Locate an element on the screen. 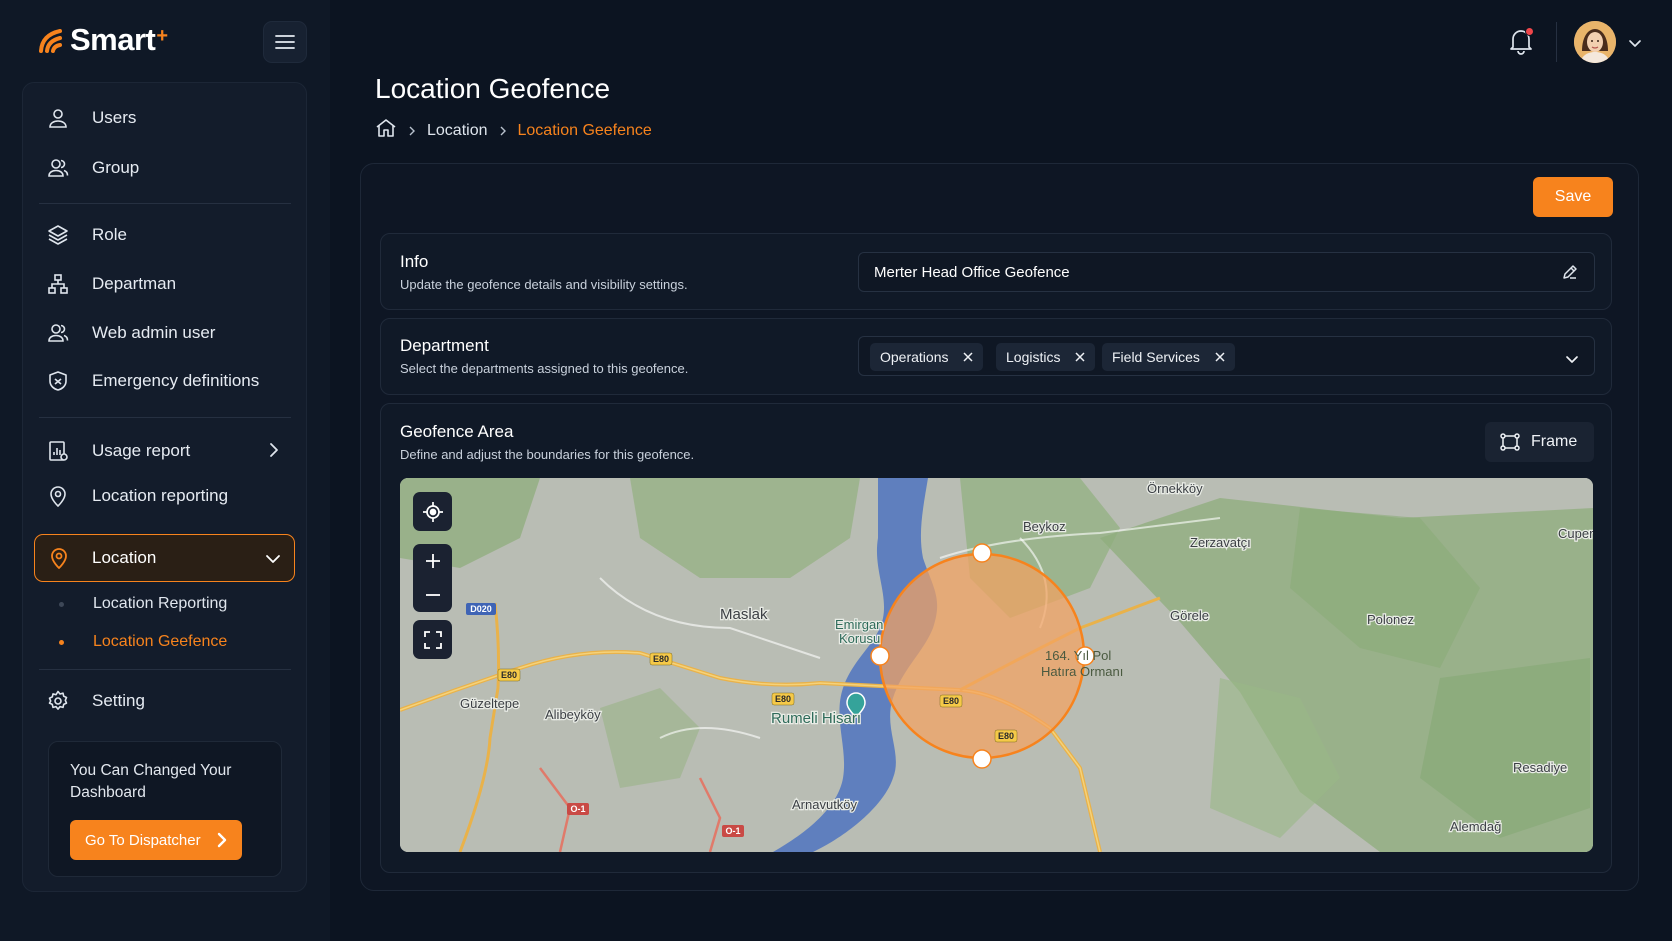 This screenshot has height=941, width=1672. sidebar-item-label: Location reporting is located at coordinates (160, 495).